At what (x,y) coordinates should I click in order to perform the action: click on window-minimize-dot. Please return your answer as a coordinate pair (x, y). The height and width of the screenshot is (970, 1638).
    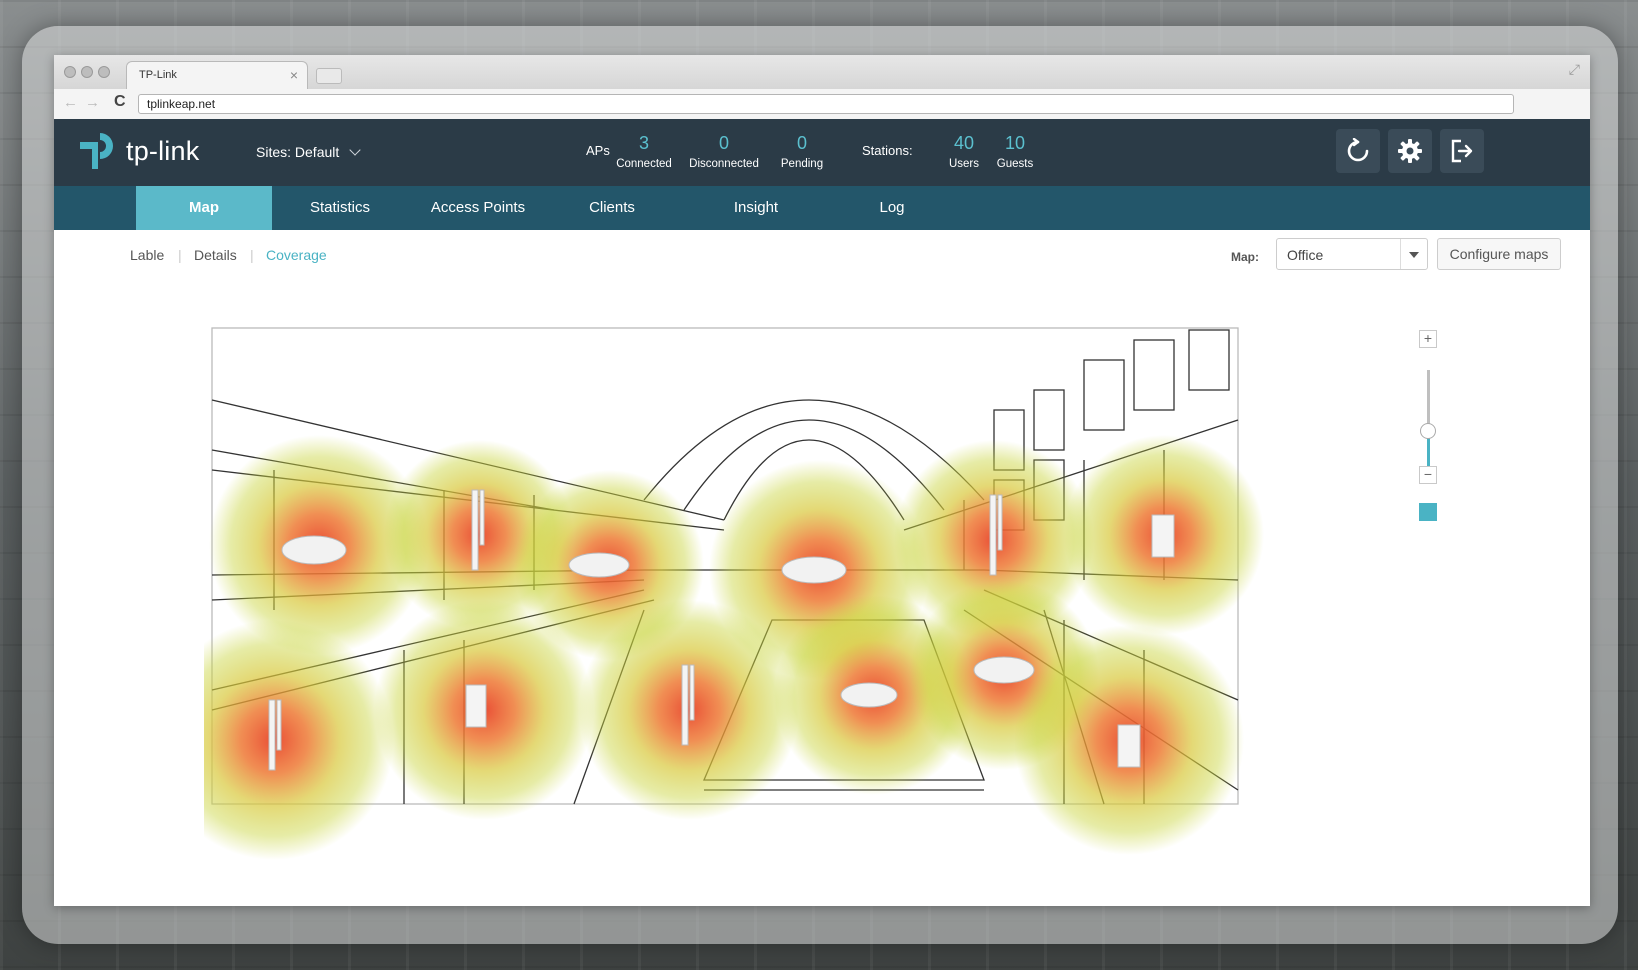
    Looking at the image, I should click on (87, 72).